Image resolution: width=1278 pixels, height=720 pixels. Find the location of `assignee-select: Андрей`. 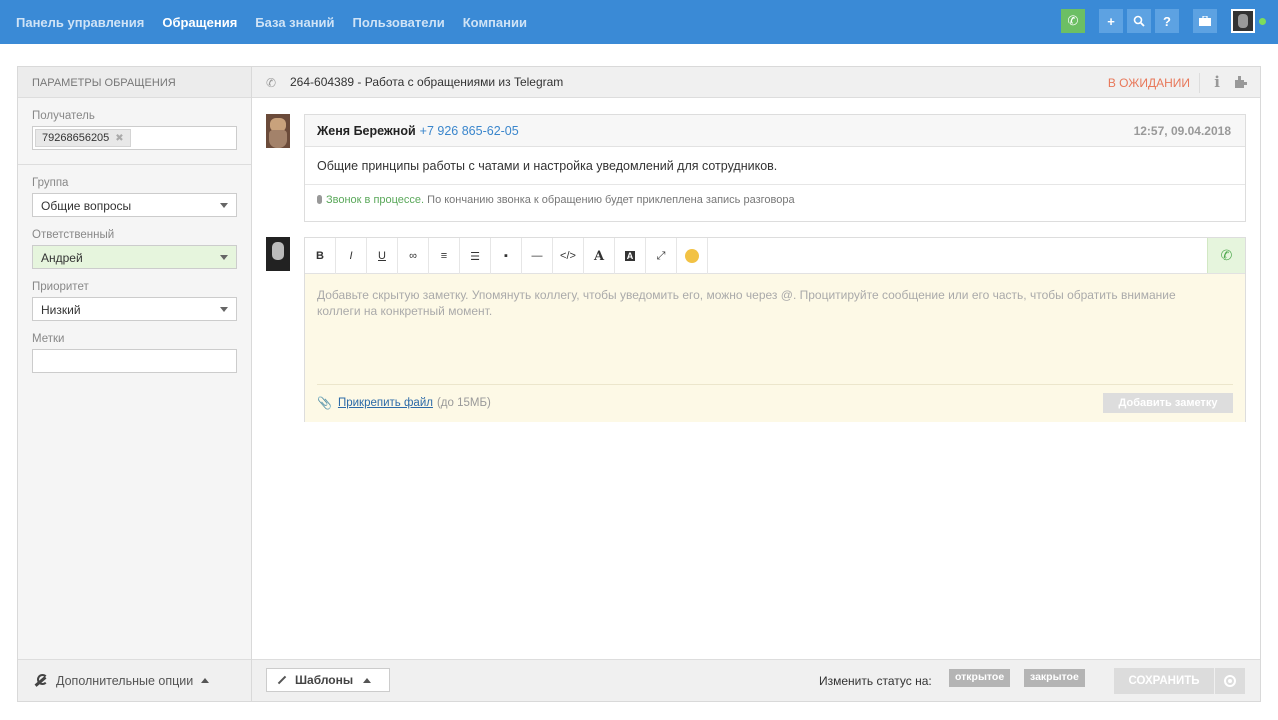

assignee-select: Андрей is located at coordinates (134, 257).